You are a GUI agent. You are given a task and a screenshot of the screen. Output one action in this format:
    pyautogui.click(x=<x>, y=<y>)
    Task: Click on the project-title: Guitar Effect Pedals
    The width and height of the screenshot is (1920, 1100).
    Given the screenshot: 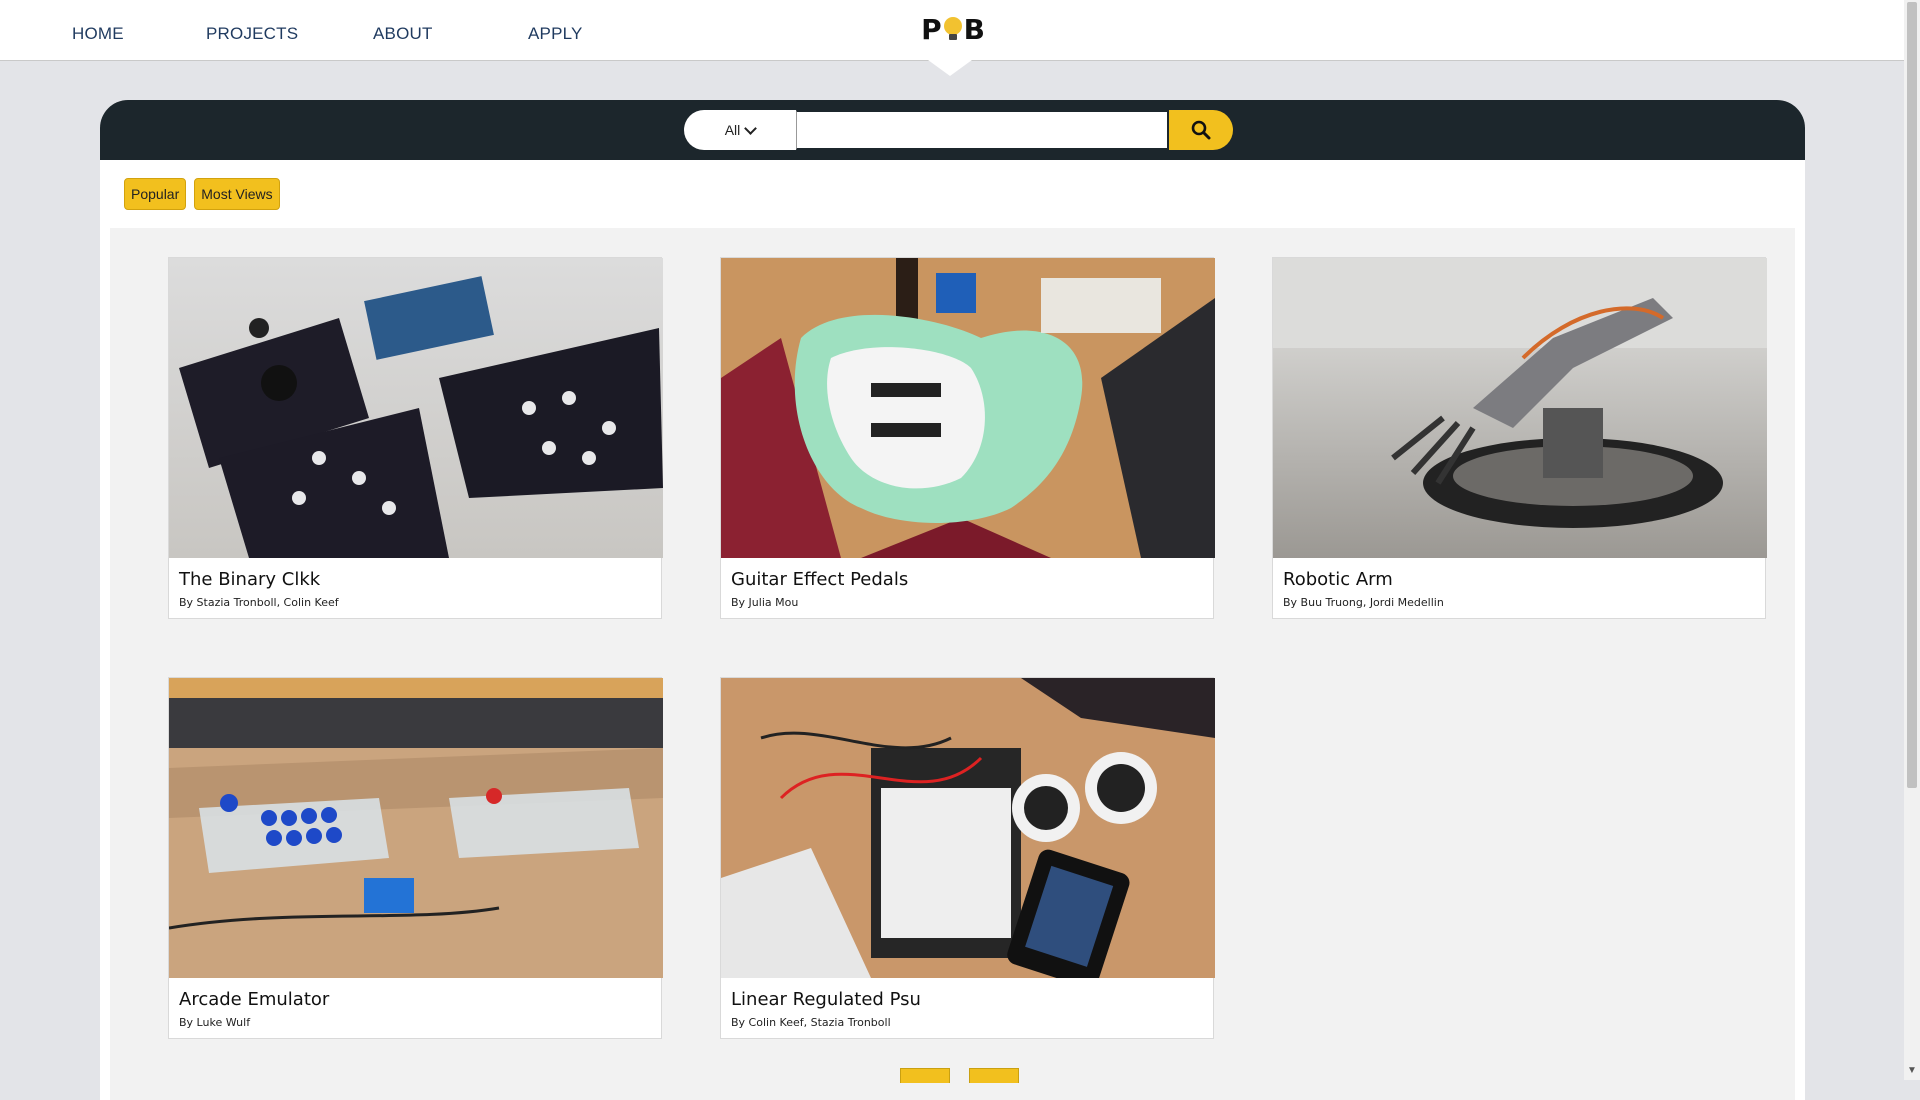 What is the action you would take?
    pyautogui.click(x=820, y=579)
    